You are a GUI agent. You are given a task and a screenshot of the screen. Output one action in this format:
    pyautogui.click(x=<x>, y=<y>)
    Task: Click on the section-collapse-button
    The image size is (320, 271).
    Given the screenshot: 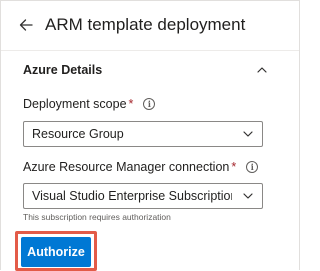 What is the action you would take?
    pyautogui.click(x=262, y=70)
    